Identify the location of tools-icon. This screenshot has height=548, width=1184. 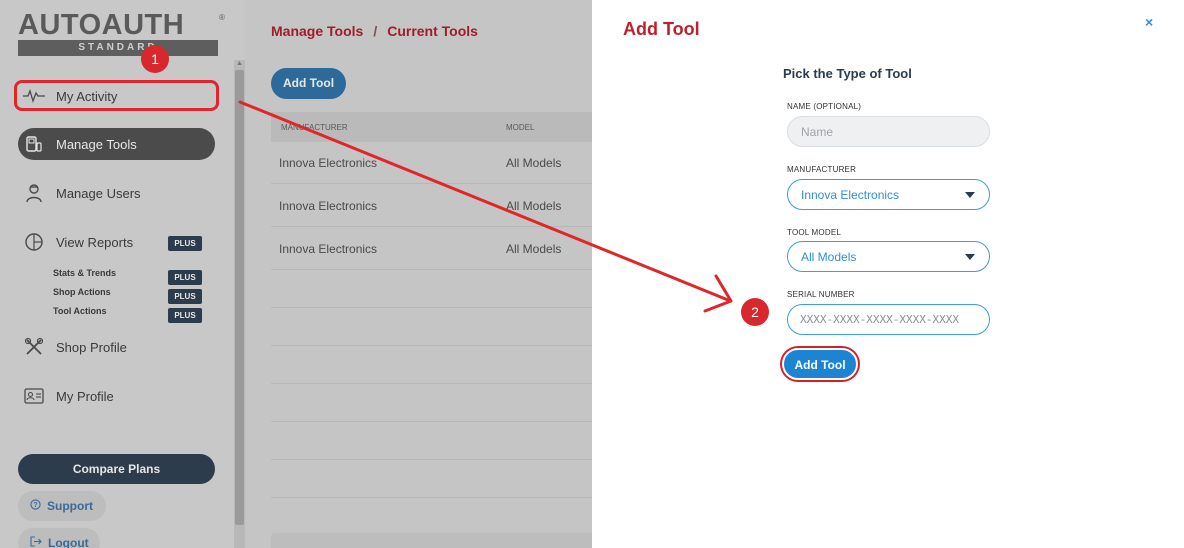
(34, 144).